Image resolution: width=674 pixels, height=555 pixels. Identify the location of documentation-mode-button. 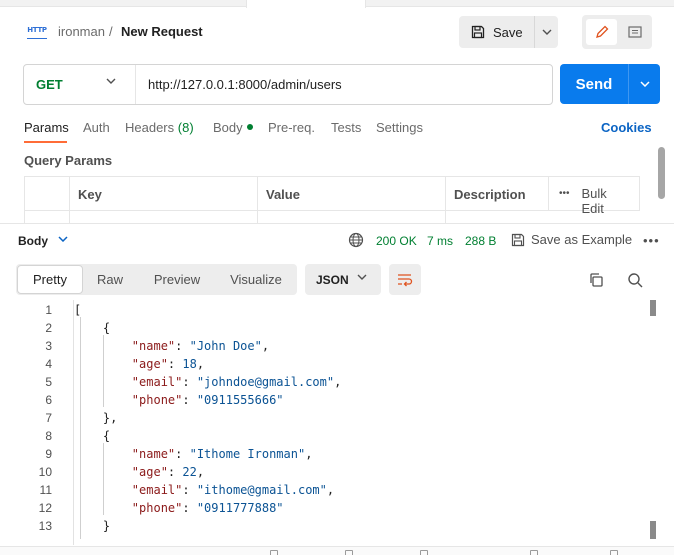
(634, 32).